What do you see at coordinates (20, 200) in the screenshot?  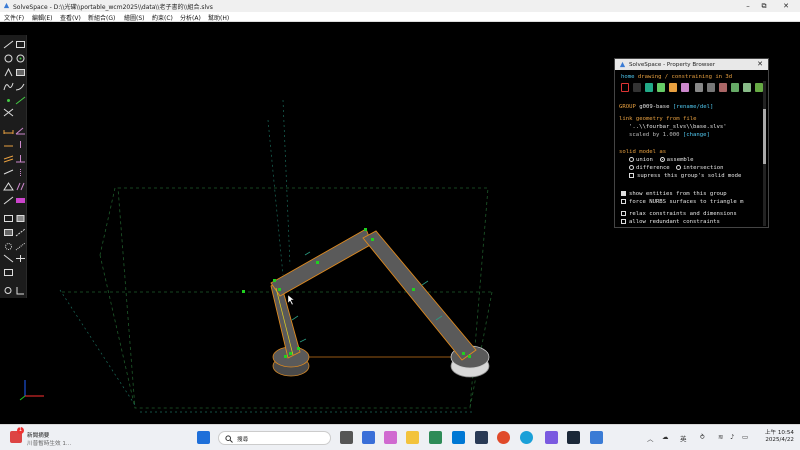 I see `reference-icon` at bounding box center [20, 200].